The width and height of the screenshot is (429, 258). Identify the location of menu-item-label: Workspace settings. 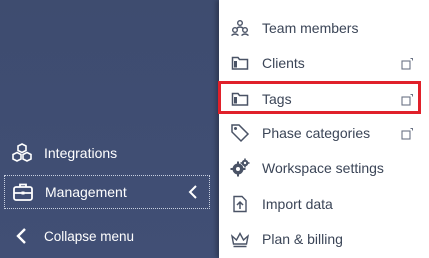
(323, 168).